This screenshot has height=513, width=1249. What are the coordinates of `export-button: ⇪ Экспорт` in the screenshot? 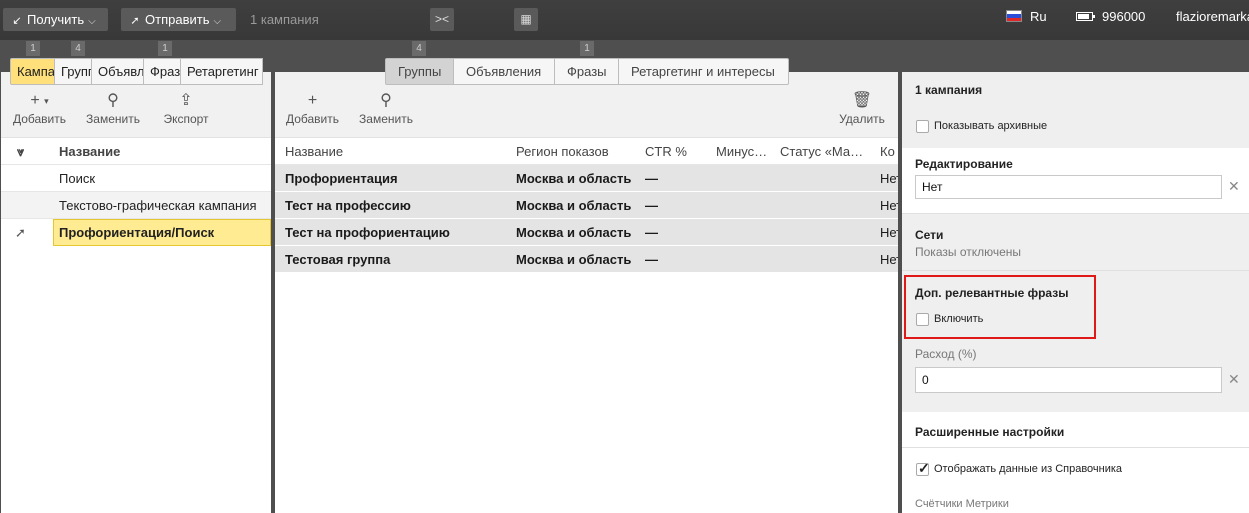 It's located at (186, 109).